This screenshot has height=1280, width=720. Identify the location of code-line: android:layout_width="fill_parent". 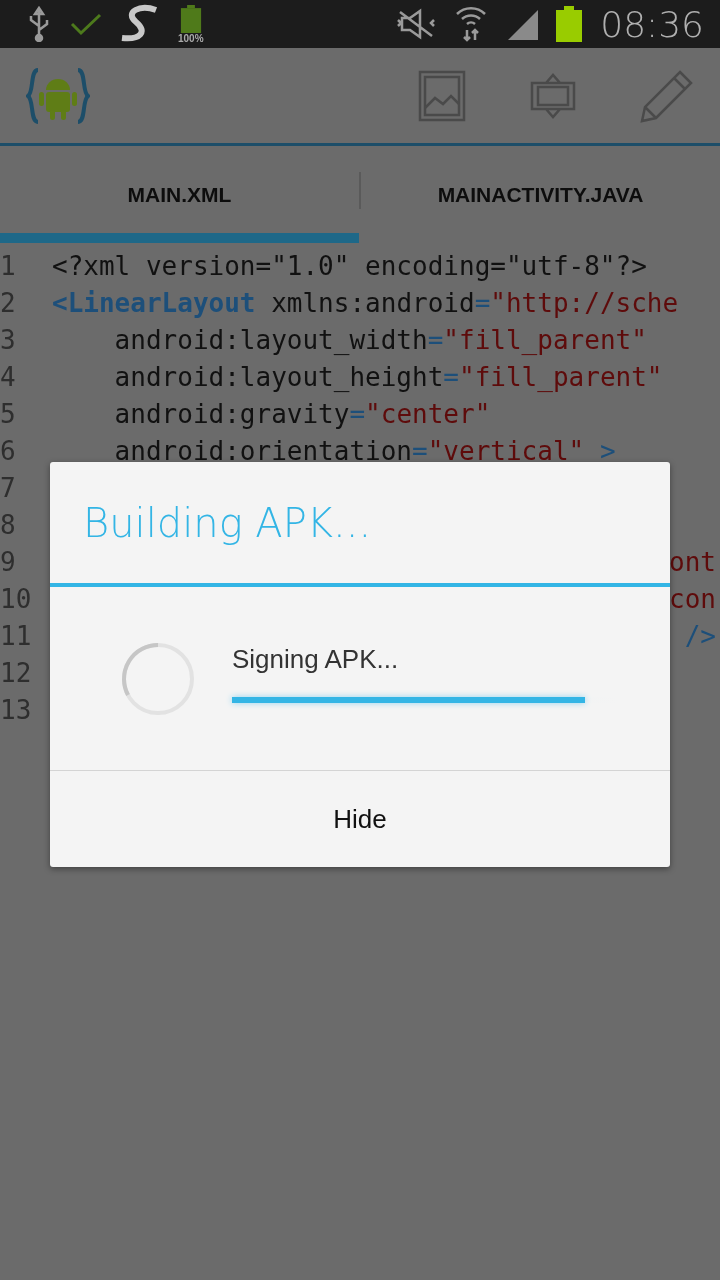
(380, 339).